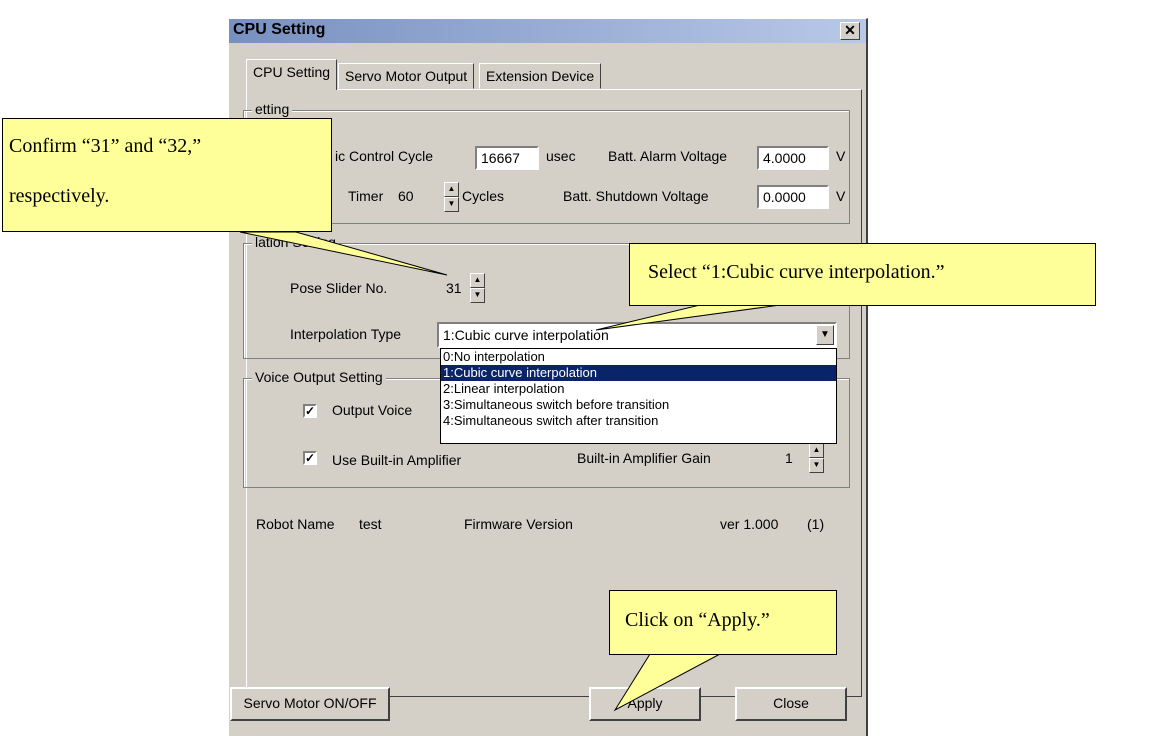 This screenshot has height=736, width=1158. I want to click on callout-select-interpolation: Select “1:Cubic curve interpolation.”, so click(862, 274).